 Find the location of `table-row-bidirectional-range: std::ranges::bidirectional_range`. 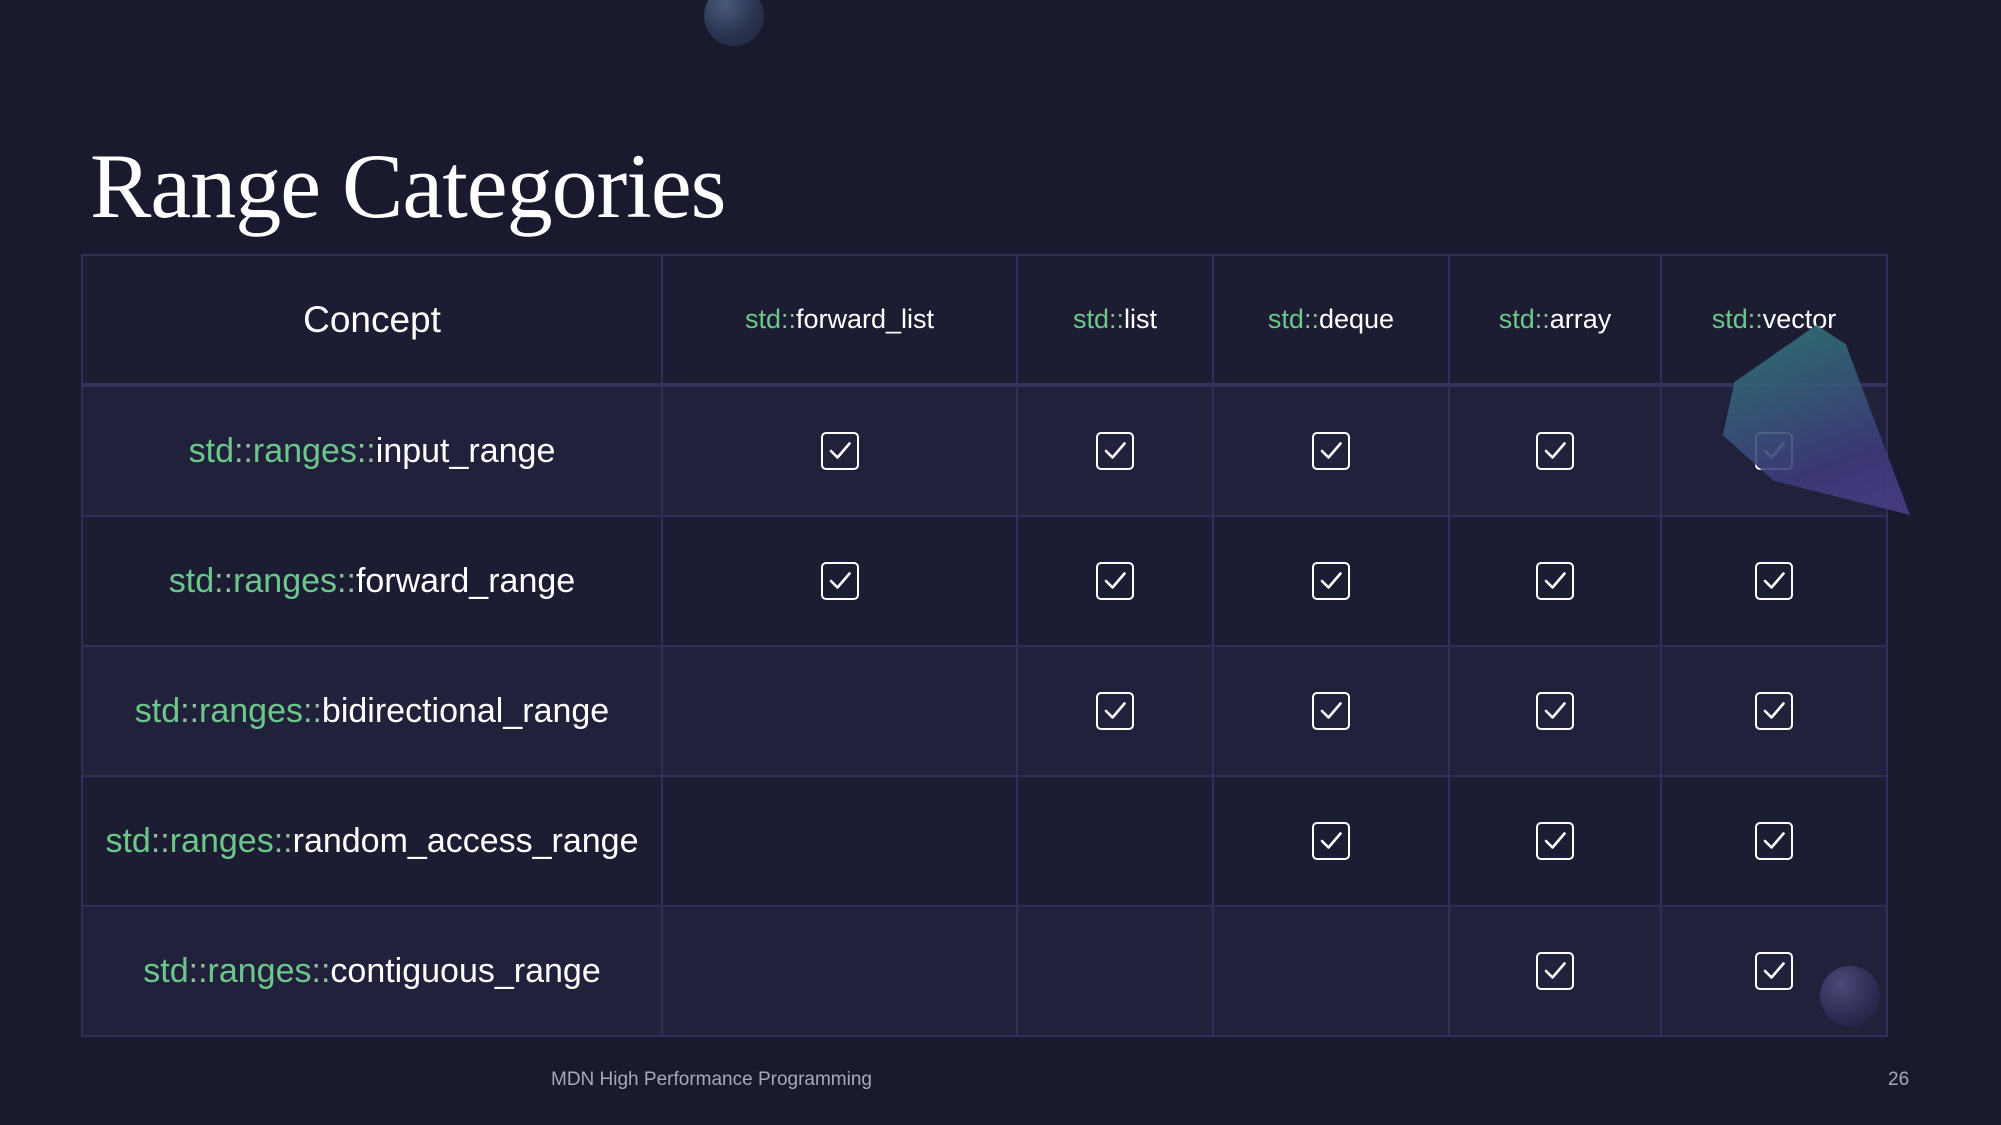

table-row-bidirectional-range: std::ranges::bidirectional_range is located at coordinates (984, 711).